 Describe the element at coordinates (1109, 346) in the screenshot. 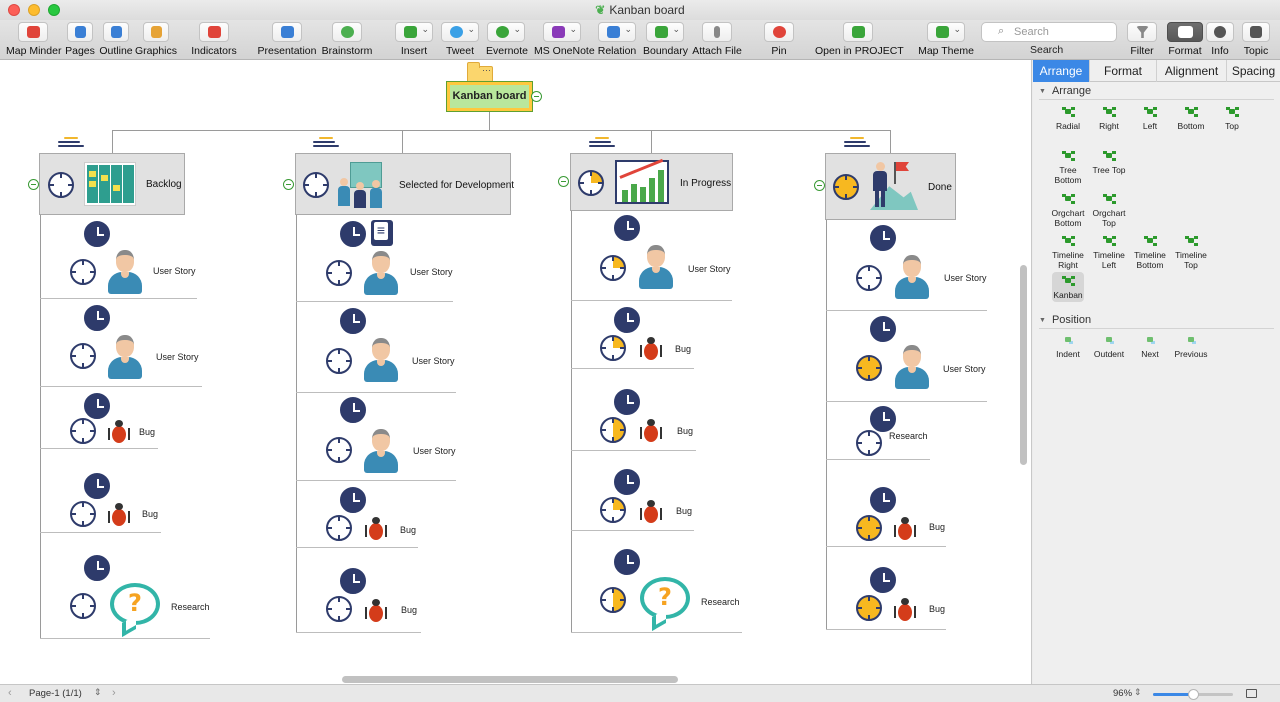

I see `position-outdent: Outdent` at that location.